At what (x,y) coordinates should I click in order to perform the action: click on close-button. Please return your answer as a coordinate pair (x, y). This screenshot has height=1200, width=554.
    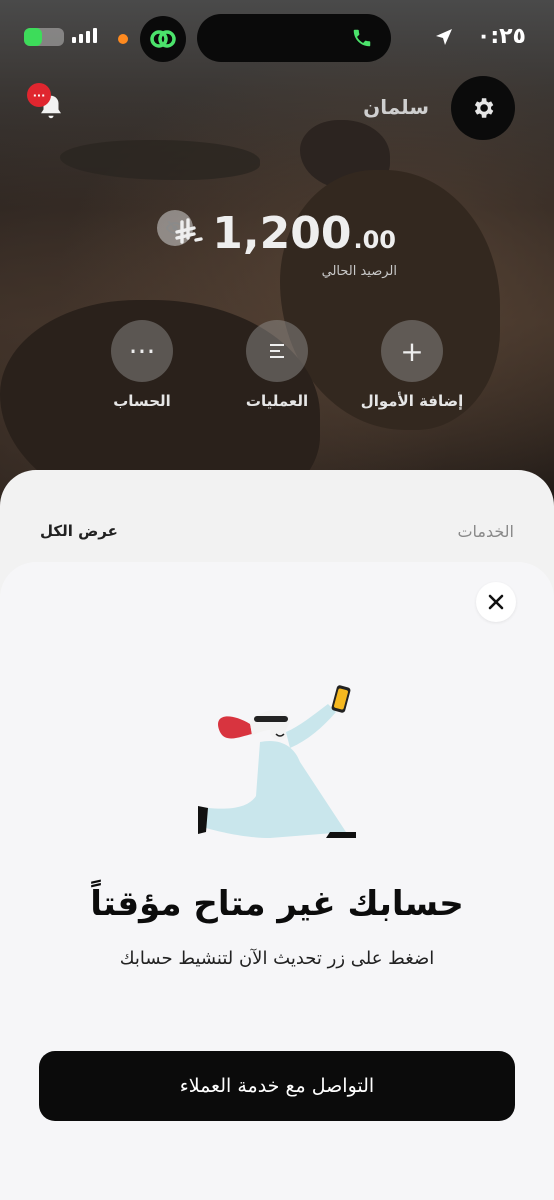
    Looking at the image, I should click on (496, 602).